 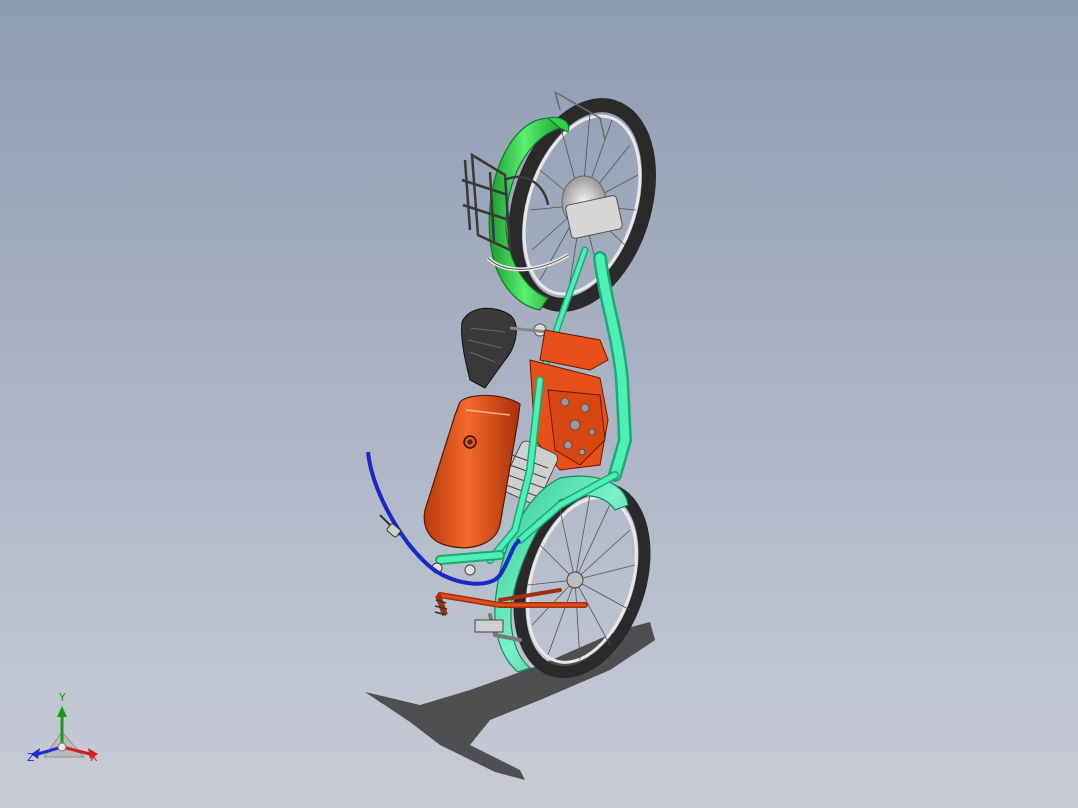 What do you see at coordinates (94, 757) in the screenshot?
I see `axis-x-label: X` at bounding box center [94, 757].